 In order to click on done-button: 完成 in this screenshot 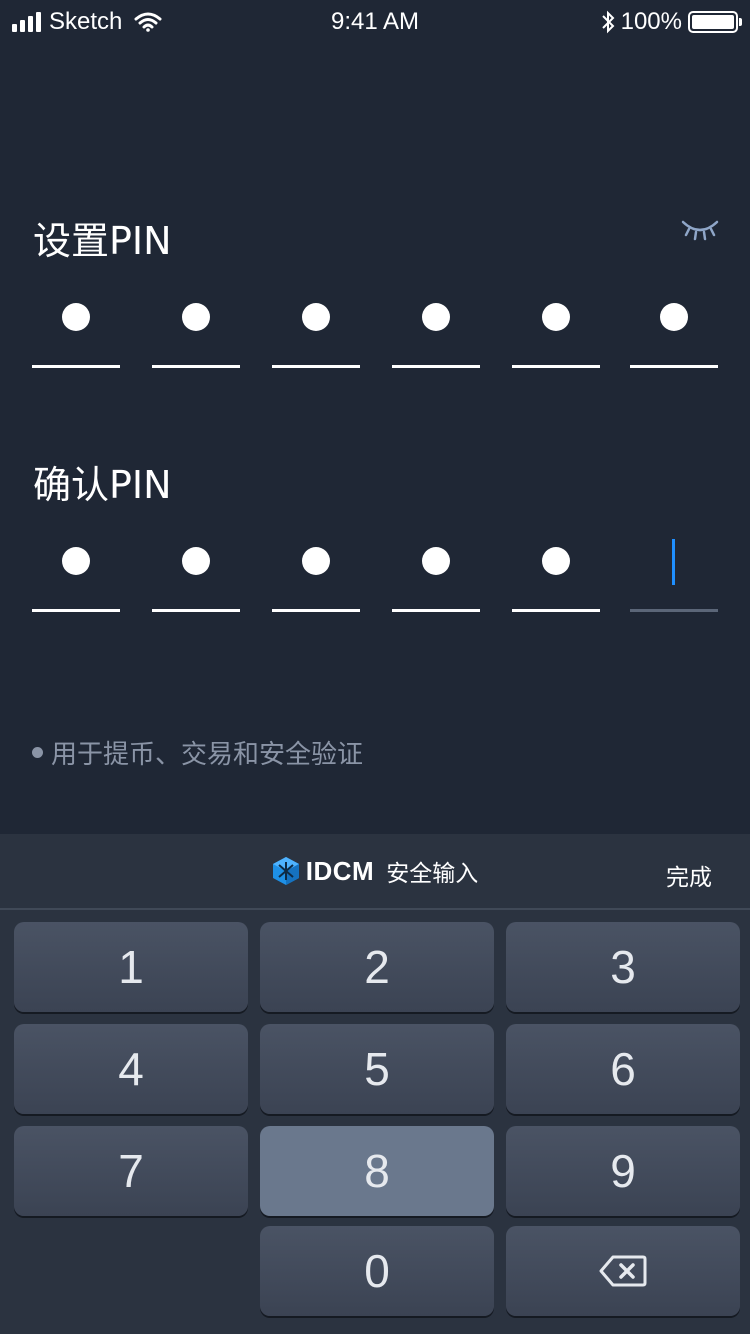, I will do `click(689, 875)`.